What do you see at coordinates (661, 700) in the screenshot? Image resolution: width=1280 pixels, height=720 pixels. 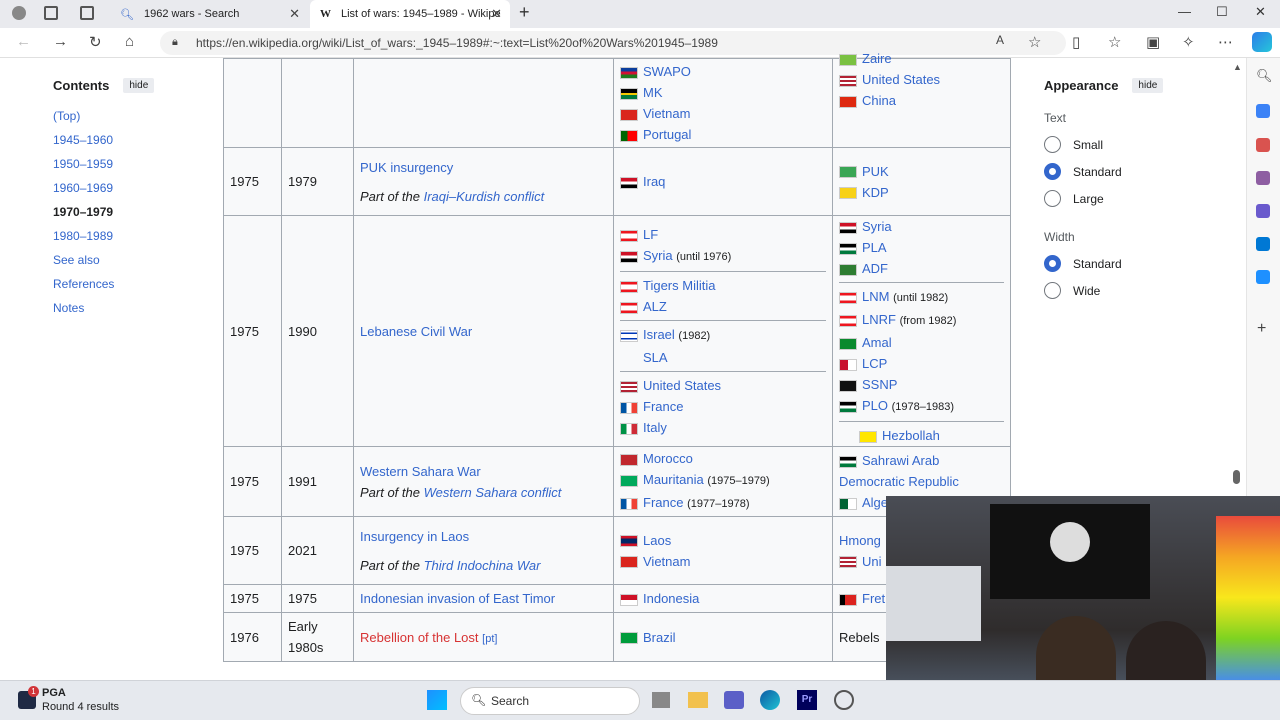 I see `task-view-icon` at bounding box center [661, 700].